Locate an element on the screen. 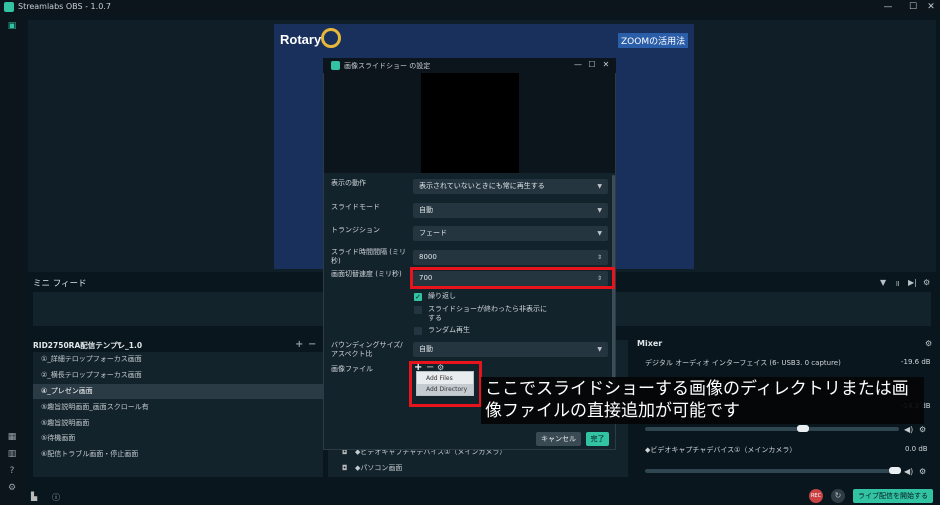 This screenshot has height=505, width=940. collection-dropdown-icon: ▼ is located at coordinates (119, 344).